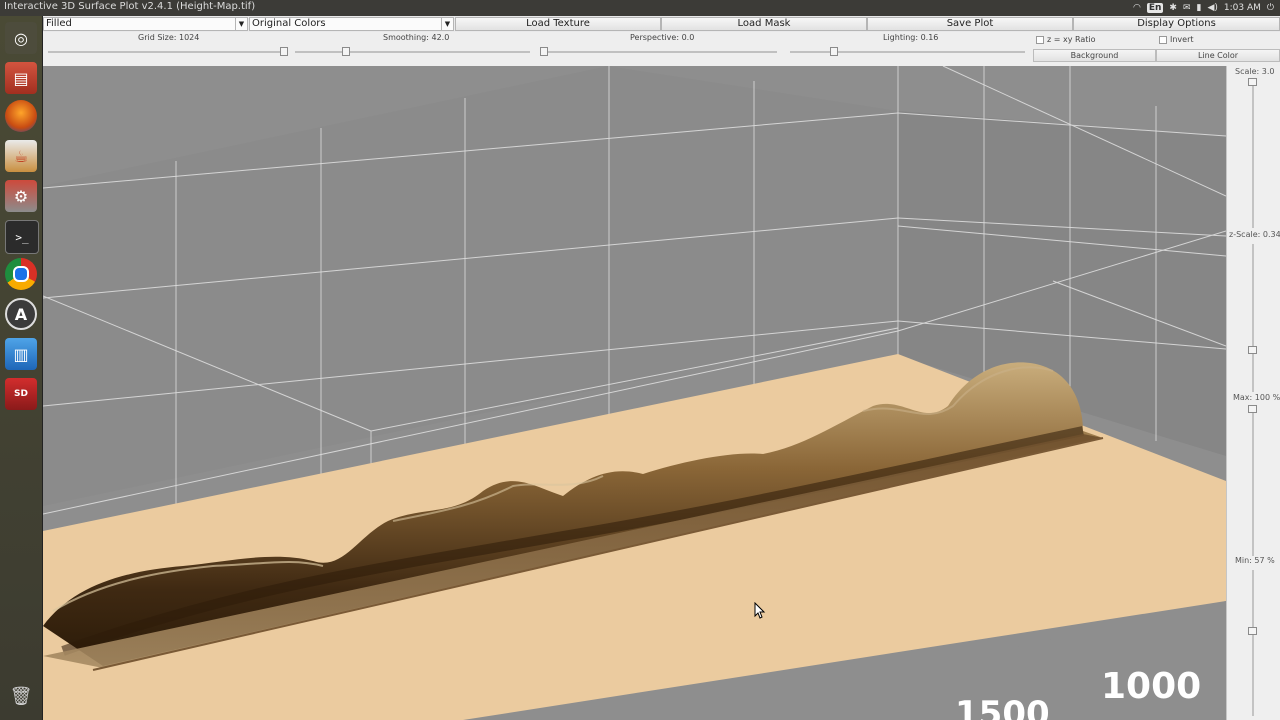 The image size is (1280, 720). I want to click on load-texture-button: Load Texture, so click(558, 24).